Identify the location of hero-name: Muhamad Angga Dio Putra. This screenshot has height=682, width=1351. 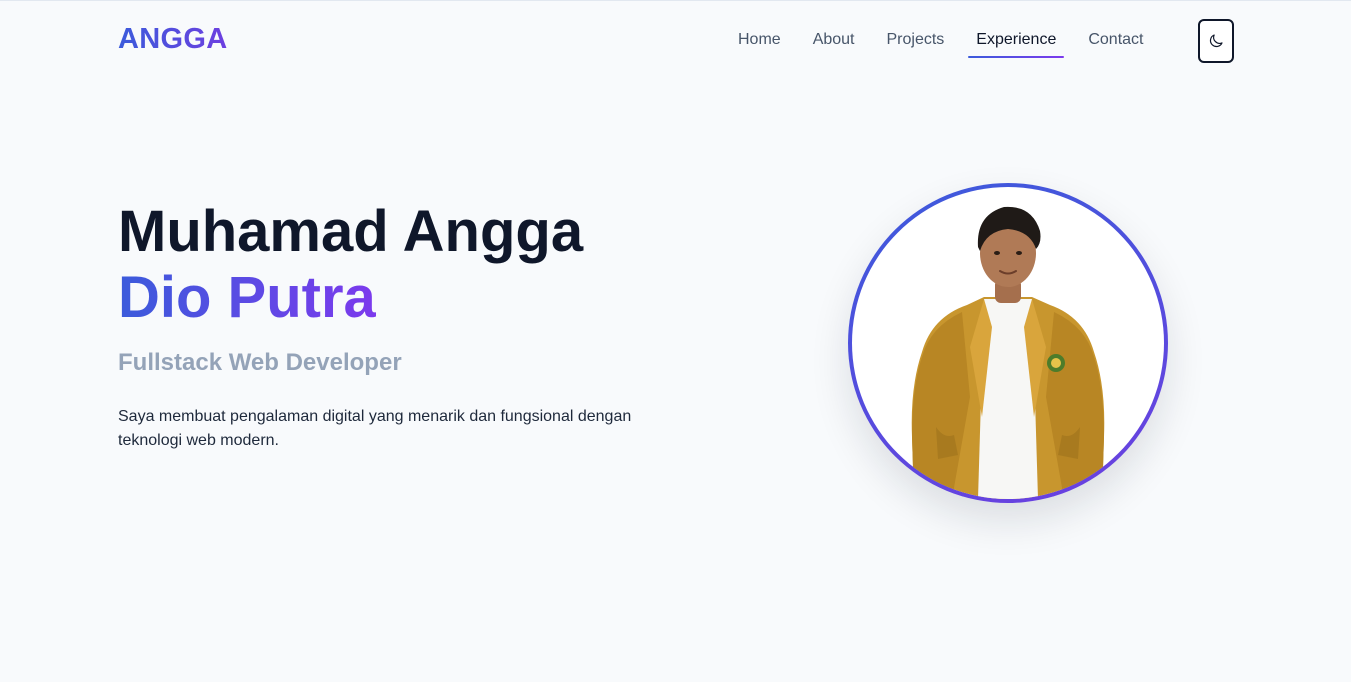
(418, 265).